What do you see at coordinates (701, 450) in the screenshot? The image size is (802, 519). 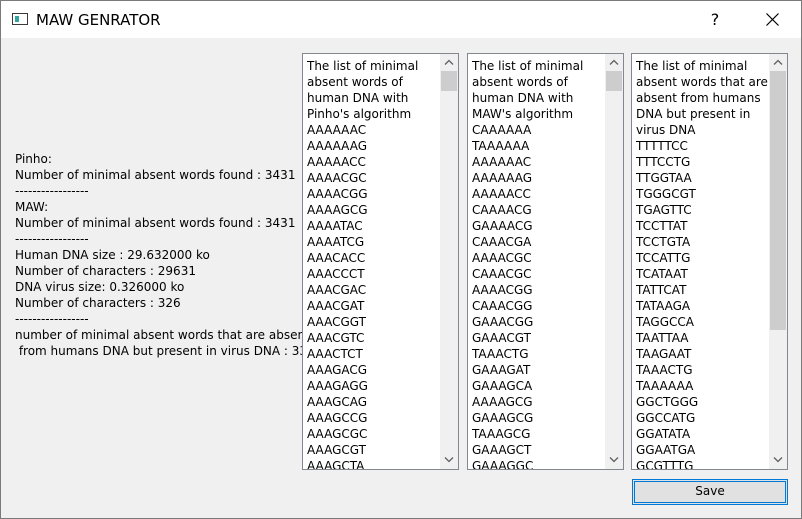 I see `list-item: GGAATGA` at bounding box center [701, 450].